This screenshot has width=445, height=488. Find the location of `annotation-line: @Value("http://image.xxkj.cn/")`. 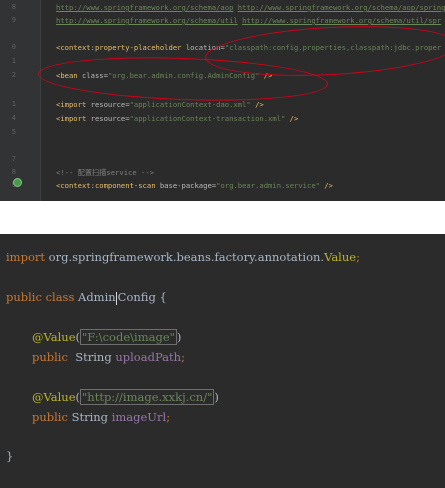

annotation-line: @Value("http://image.xxkj.cn/") is located at coordinates (125, 397).